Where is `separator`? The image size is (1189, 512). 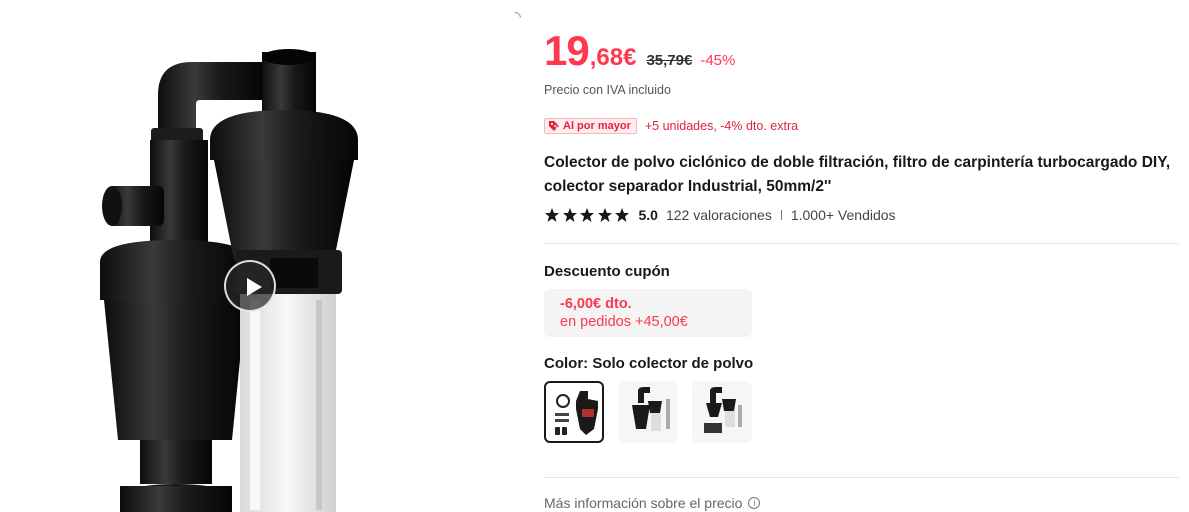
separator is located at coordinates (781, 215).